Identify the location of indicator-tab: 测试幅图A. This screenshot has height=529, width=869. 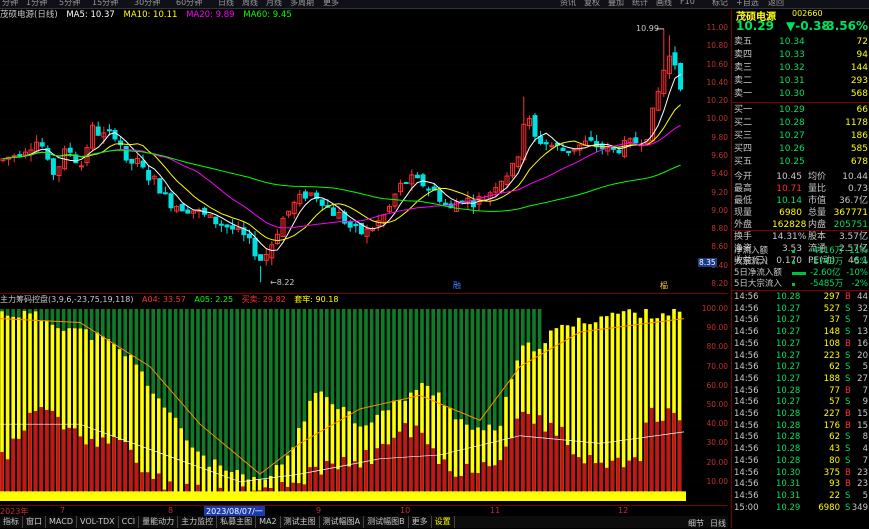
(342, 522).